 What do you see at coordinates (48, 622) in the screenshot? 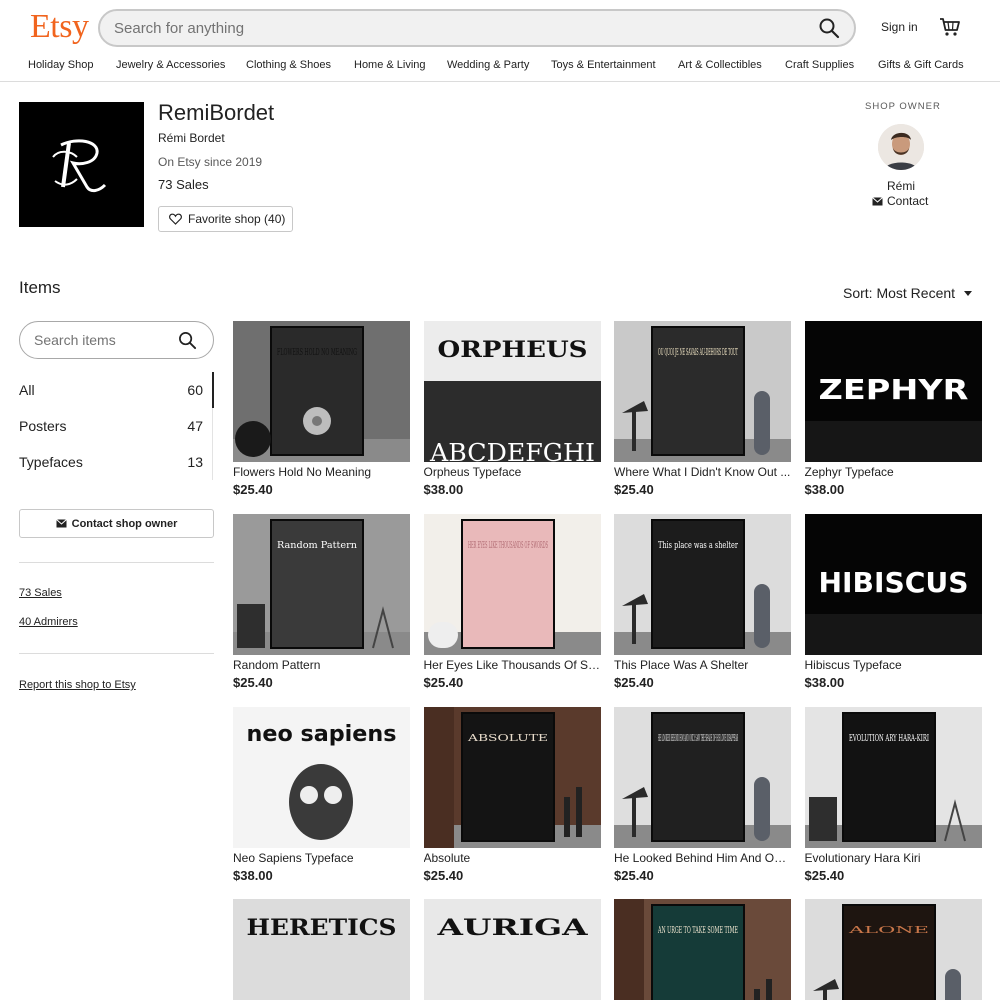
I see `admirers-link: 40 Admirers` at bounding box center [48, 622].